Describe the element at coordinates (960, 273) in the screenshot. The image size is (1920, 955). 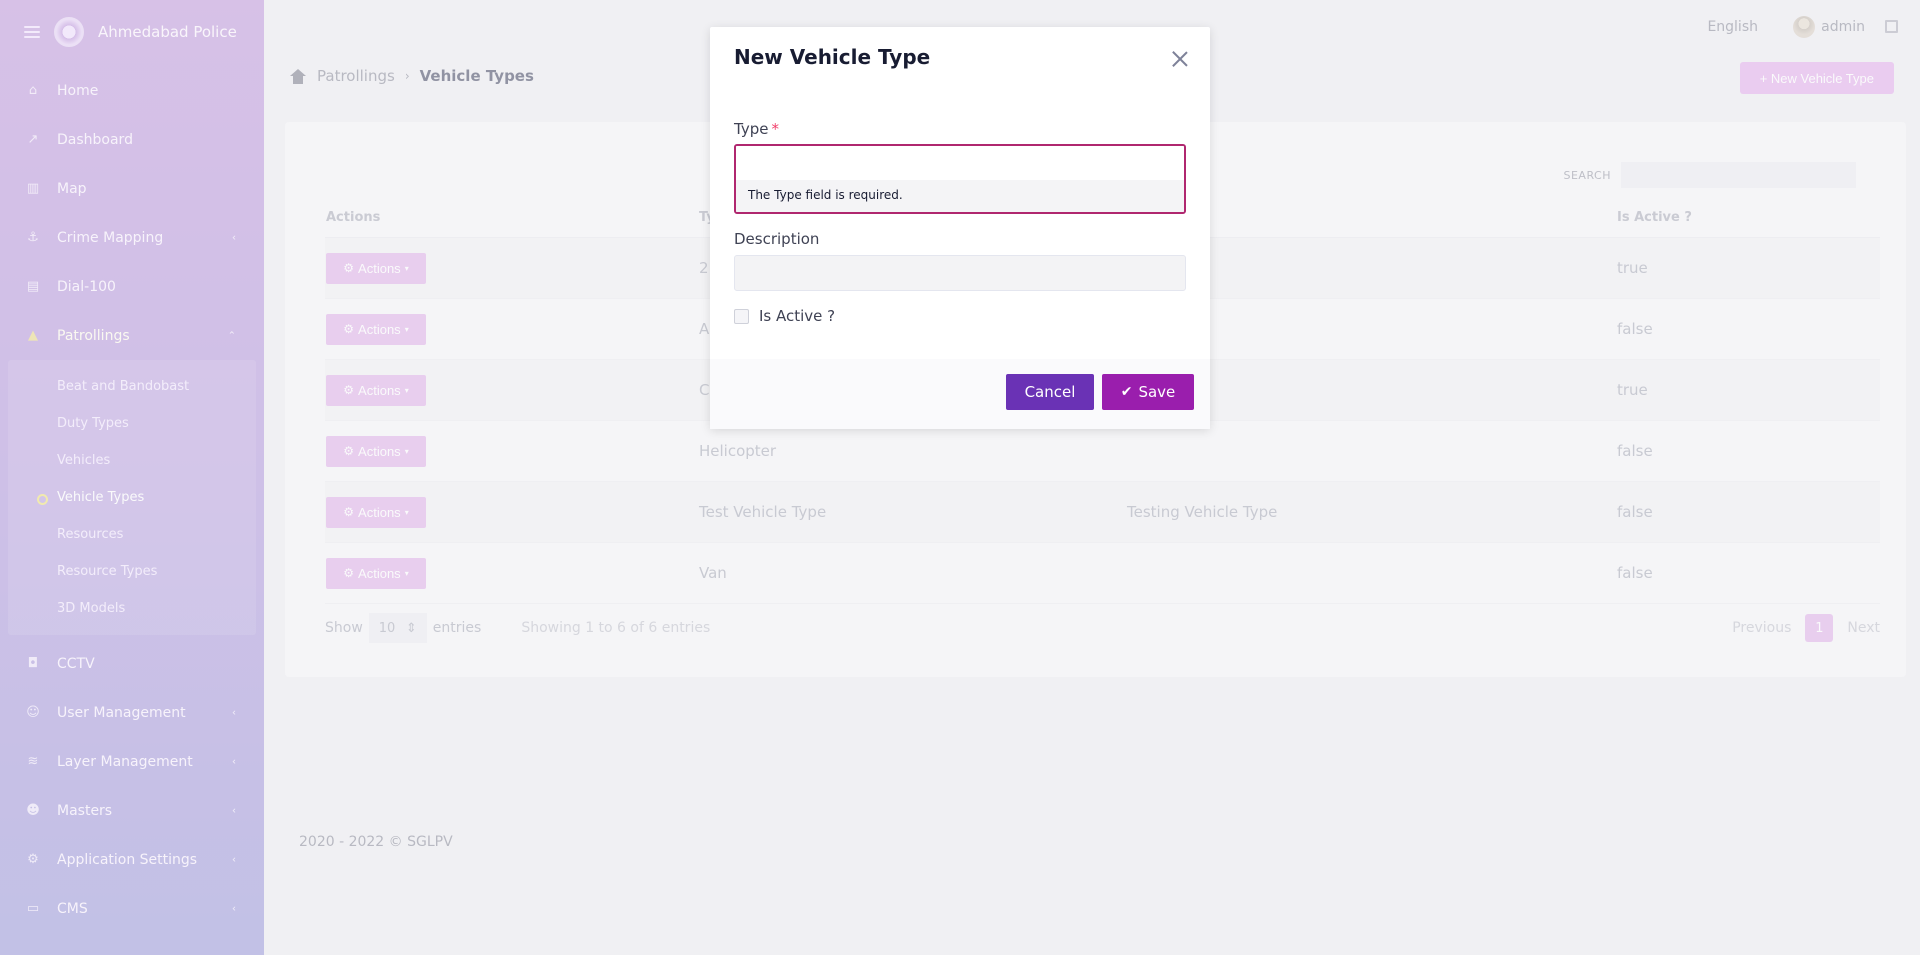
I see `description-input` at that location.